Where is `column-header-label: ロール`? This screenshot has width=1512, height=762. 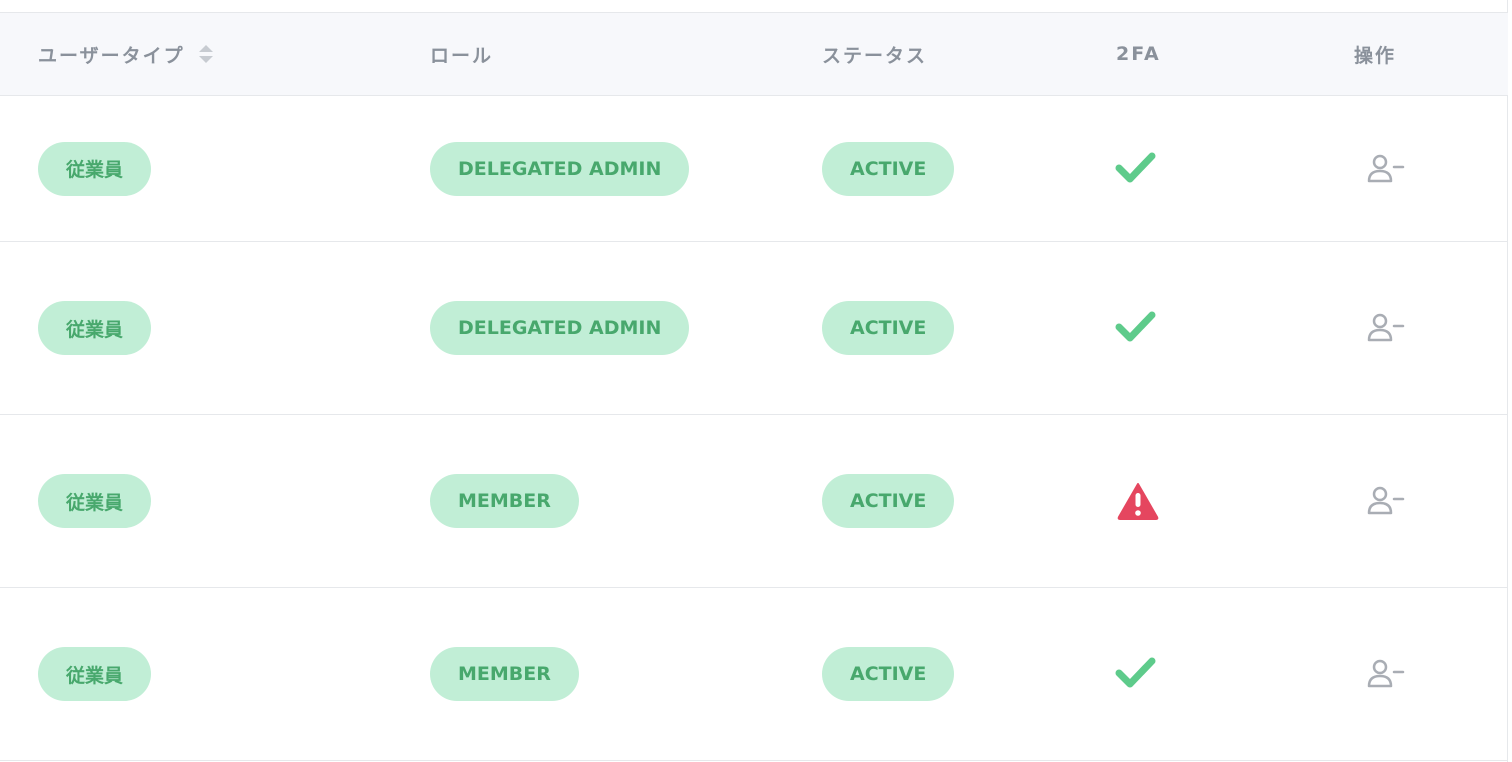
column-header-label: ロール is located at coordinates (462, 55).